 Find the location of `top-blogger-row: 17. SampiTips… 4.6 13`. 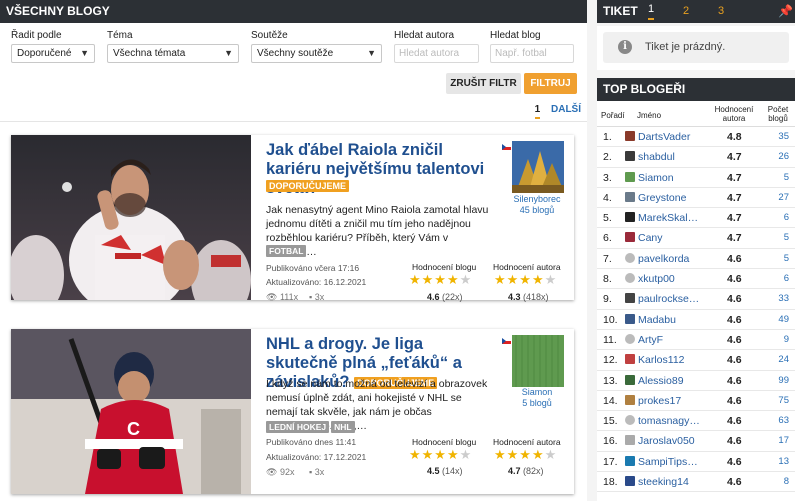

top-blogger-row: 17. SampiTips… 4.6 13 is located at coordinates (696, 462).